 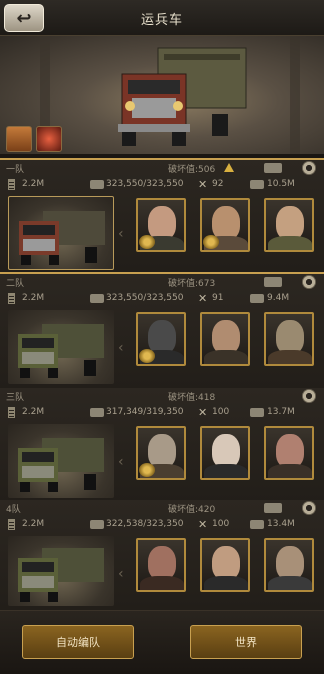 I want to click on load-value: 10.5M, so click(x=281, y=184).